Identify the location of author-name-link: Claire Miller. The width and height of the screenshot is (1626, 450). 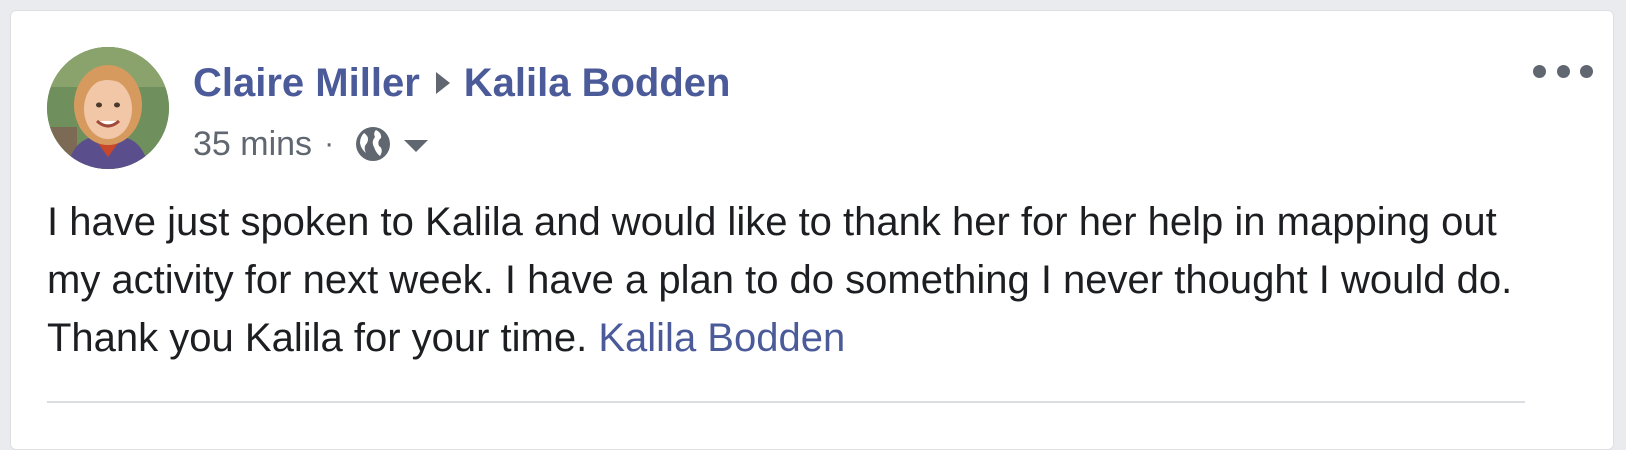
(306, 83).